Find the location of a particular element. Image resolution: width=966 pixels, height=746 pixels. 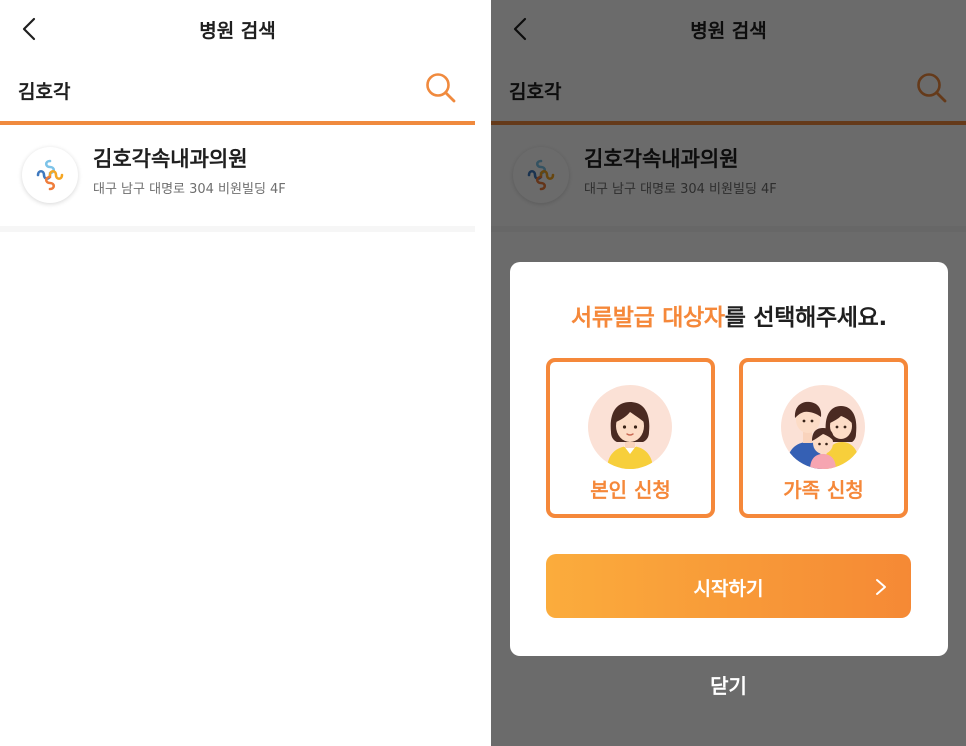

search-bar is located at coordinates (237, 93).